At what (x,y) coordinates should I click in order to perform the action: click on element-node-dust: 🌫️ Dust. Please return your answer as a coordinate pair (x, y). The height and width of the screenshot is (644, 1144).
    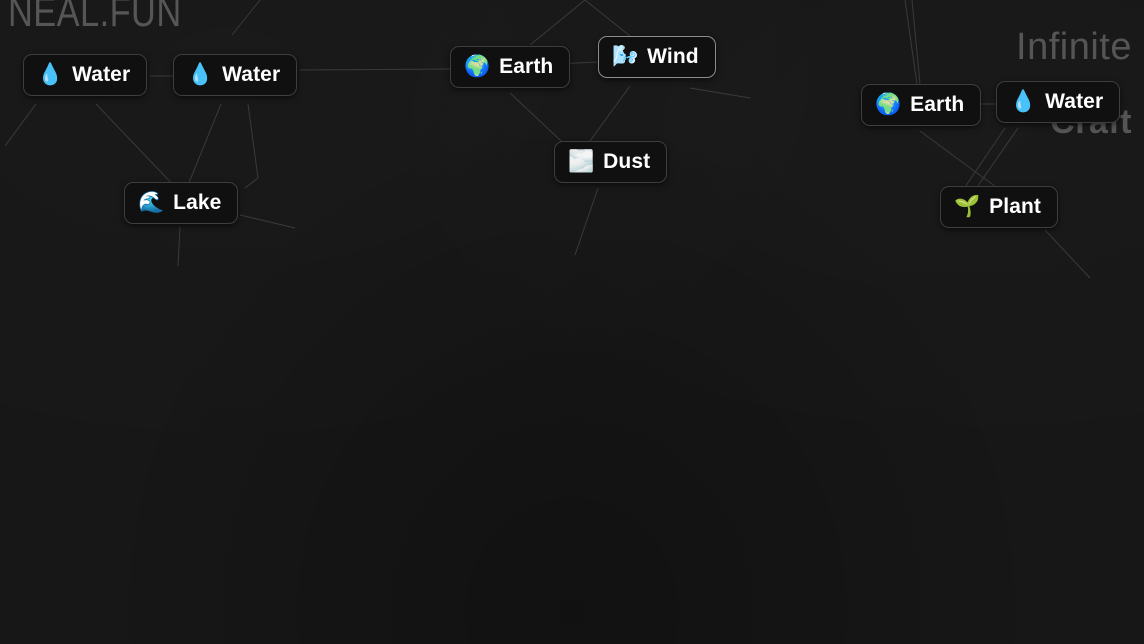
    Looking at the image, I should click on (611, 162).